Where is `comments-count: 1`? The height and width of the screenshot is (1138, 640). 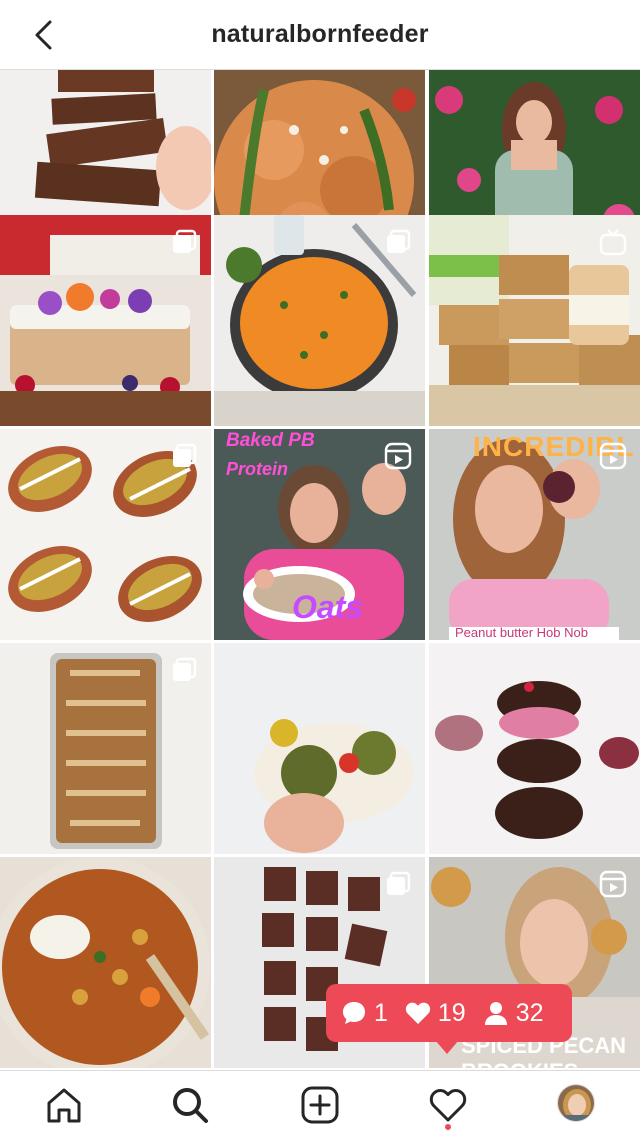 comments-count: 1 is located at coordinates (364, 1013).